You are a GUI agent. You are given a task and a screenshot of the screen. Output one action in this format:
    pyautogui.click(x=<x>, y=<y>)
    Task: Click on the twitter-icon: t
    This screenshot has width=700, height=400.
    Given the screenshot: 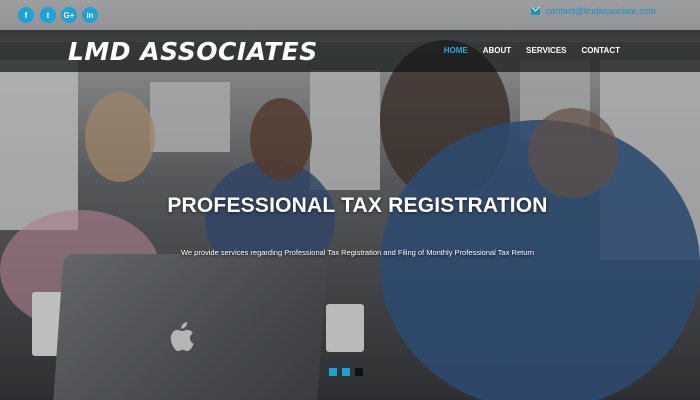 What is the action you would take?
    pyautogui.click(x=48, y=15)
    